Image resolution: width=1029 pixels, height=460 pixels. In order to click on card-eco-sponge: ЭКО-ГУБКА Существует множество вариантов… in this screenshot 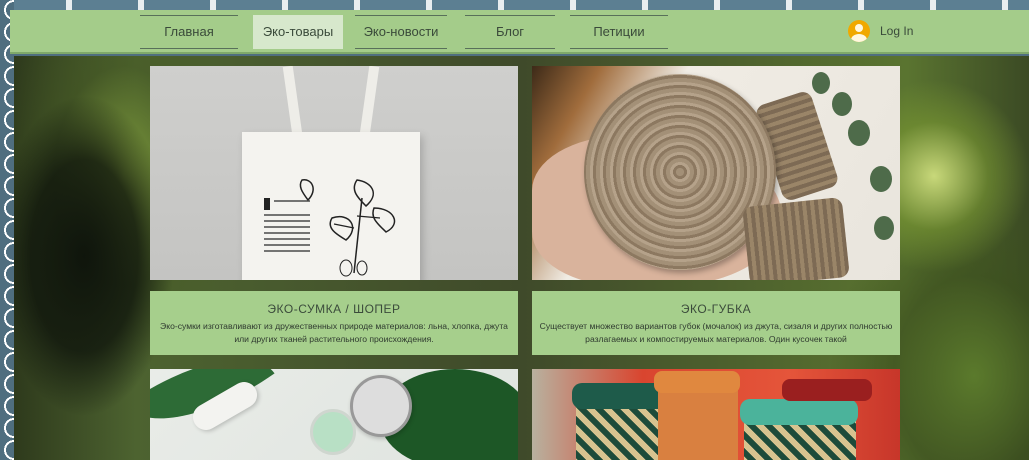, I will do `click(716, 323)`.